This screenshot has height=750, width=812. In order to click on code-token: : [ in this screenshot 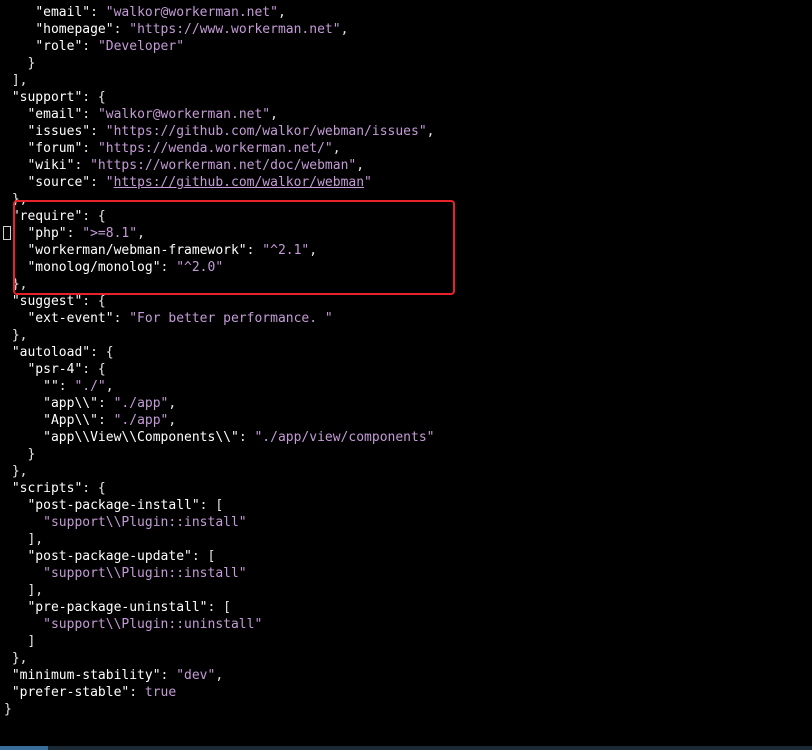, I will do `click(219, 607)`.